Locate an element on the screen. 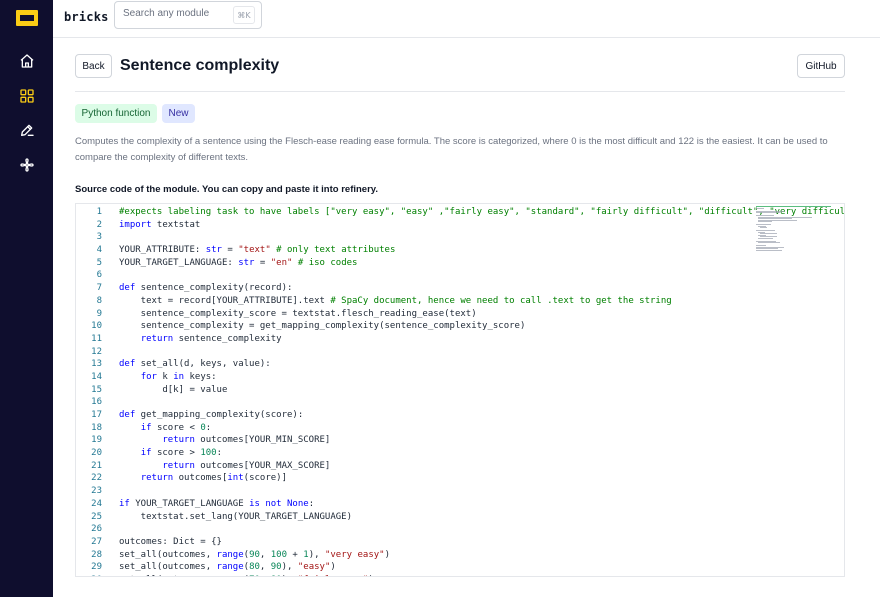 The image size is (880, 597). line-content: textstat.set_lang(YOUR_TARGET_LANGUAGE) is located at coordinates (235, 516).